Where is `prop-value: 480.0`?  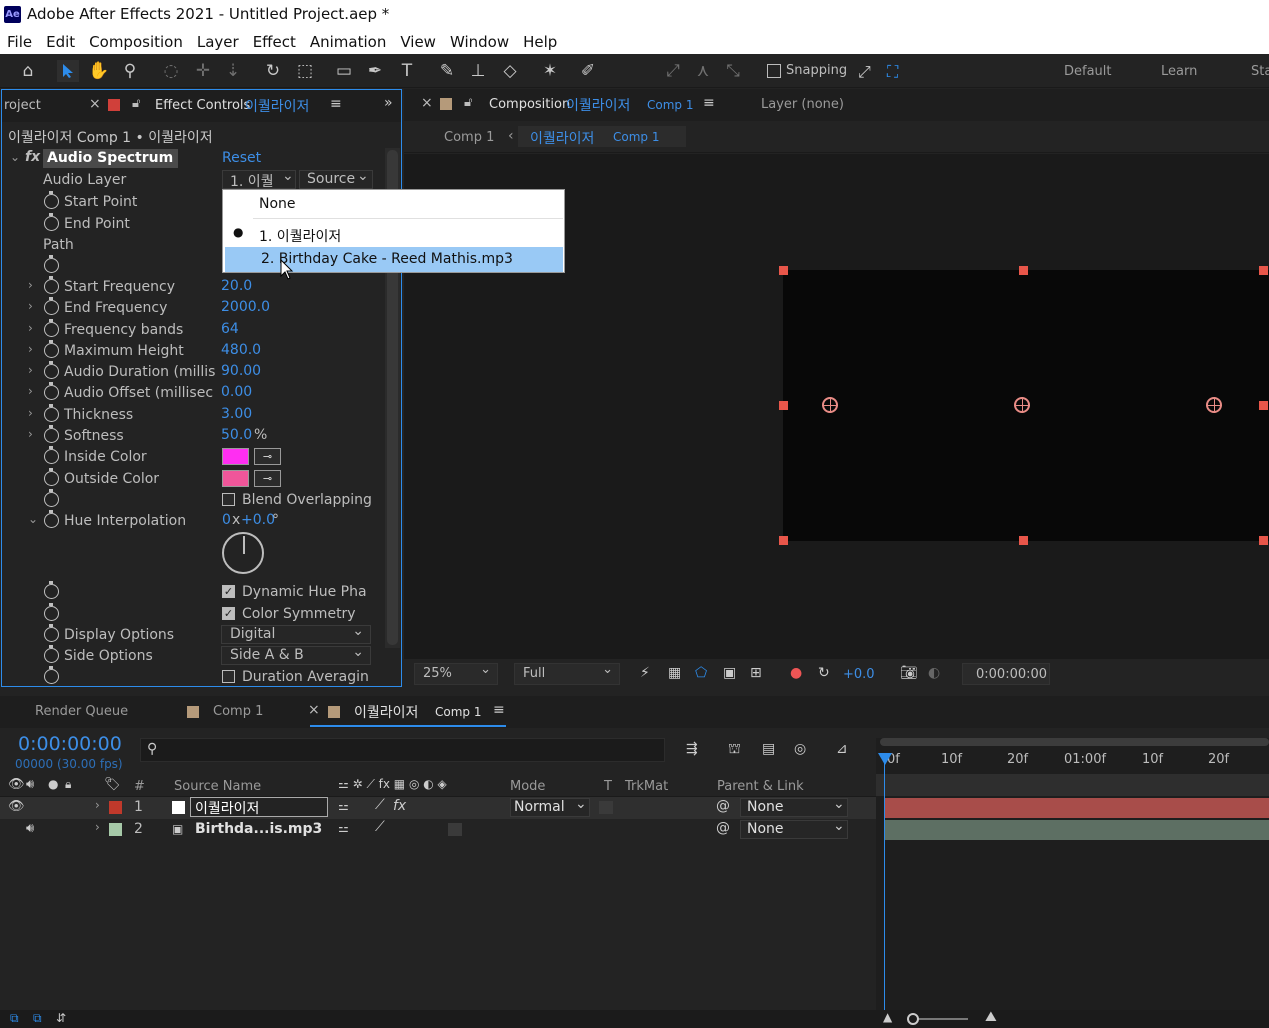 prop-value: 480.0 is located at coordinates (241, 350).